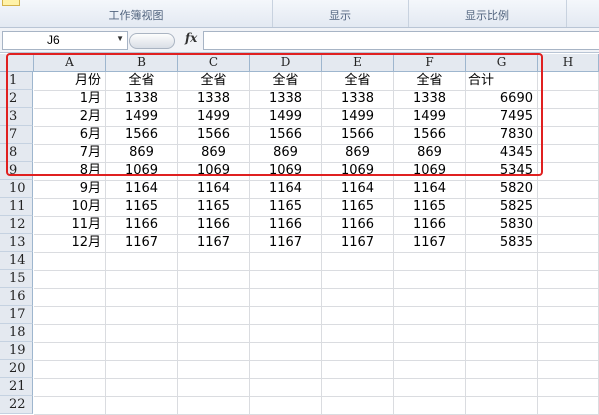  What do you see at coordinates (286, 81) in the screenshot?
I see `cell-d1: 全省` at bounding box center [286, 81].